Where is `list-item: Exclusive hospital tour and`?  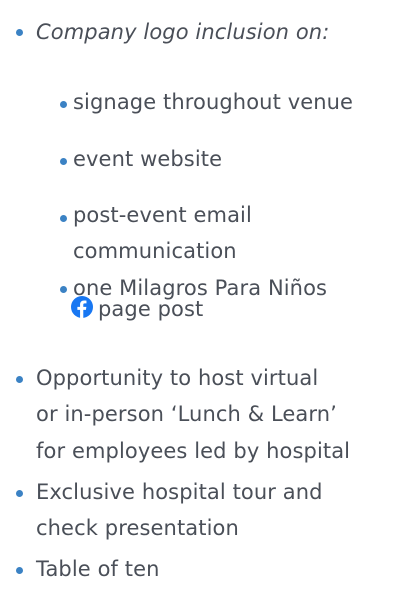 list-item: Exclusive hospital tour and is located at coordinates (179, 492).